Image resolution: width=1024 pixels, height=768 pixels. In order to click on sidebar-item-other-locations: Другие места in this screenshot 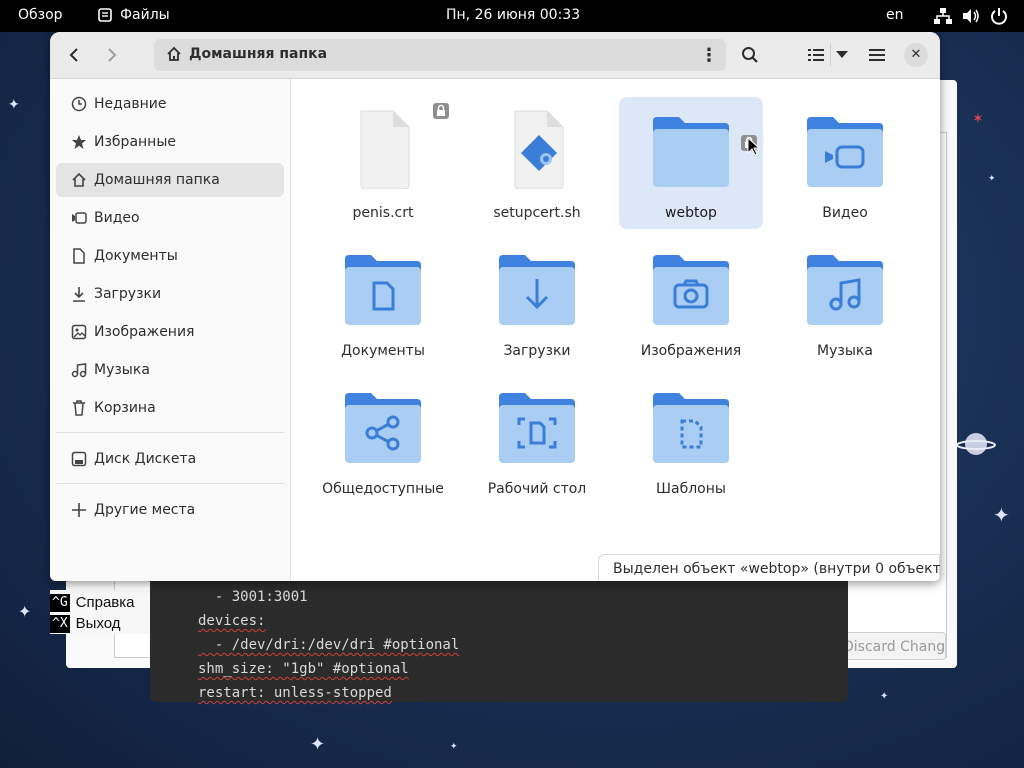, I will do `click(170, 510)`.